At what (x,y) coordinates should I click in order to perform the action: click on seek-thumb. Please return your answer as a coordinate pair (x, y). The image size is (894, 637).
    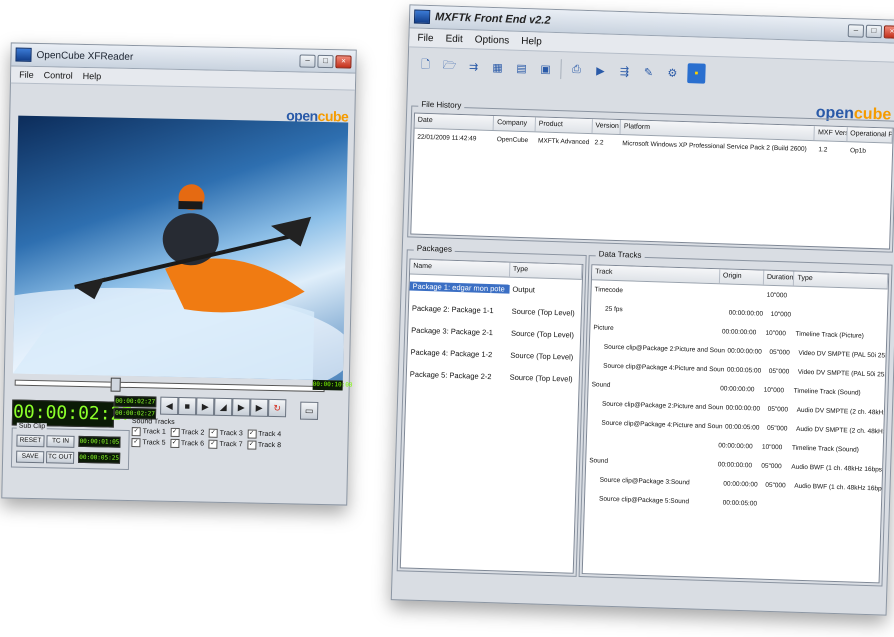
    Looking at the image, I should click on (115, 384).